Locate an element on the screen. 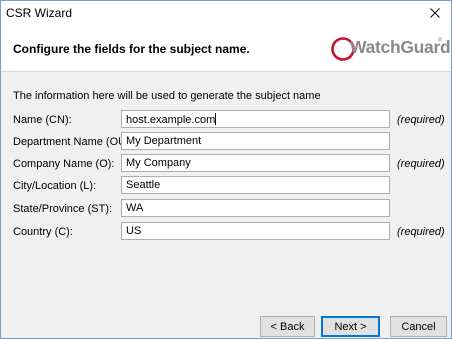 The width and height of the screenshot is (452, 339). required-indicator-o: (required) is located at coordinates (421, 164).